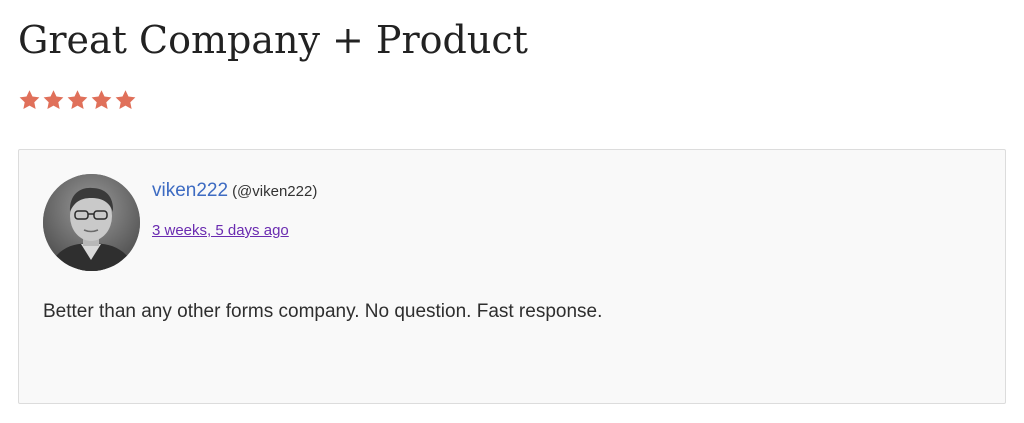  I want to click on review-author: viken222 (@viken222), so click(234, 191).